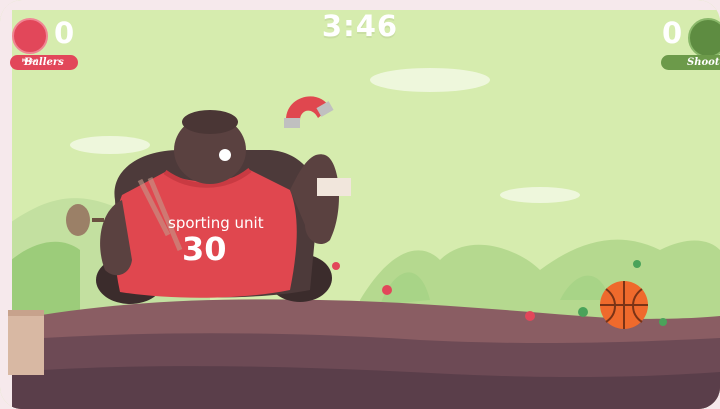 The width and height of the screenshot is (720, 409). What do you see at coordinates (225, 155) in the screenshot?
I see `boss-eye` at bounding box center [225, 155].